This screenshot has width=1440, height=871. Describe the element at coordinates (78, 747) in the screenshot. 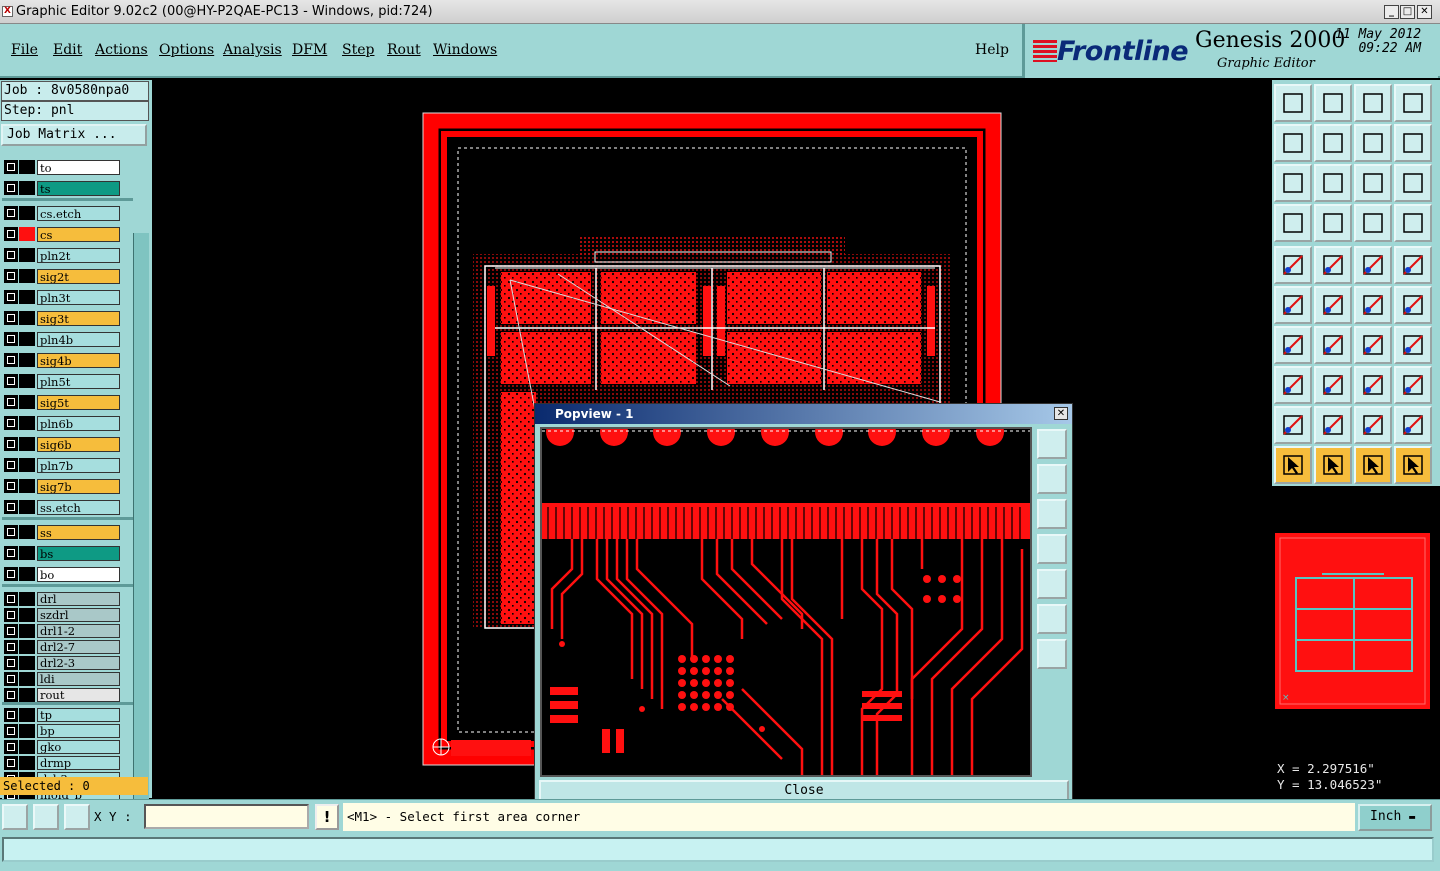

I see `layer-name: gko` at that location.